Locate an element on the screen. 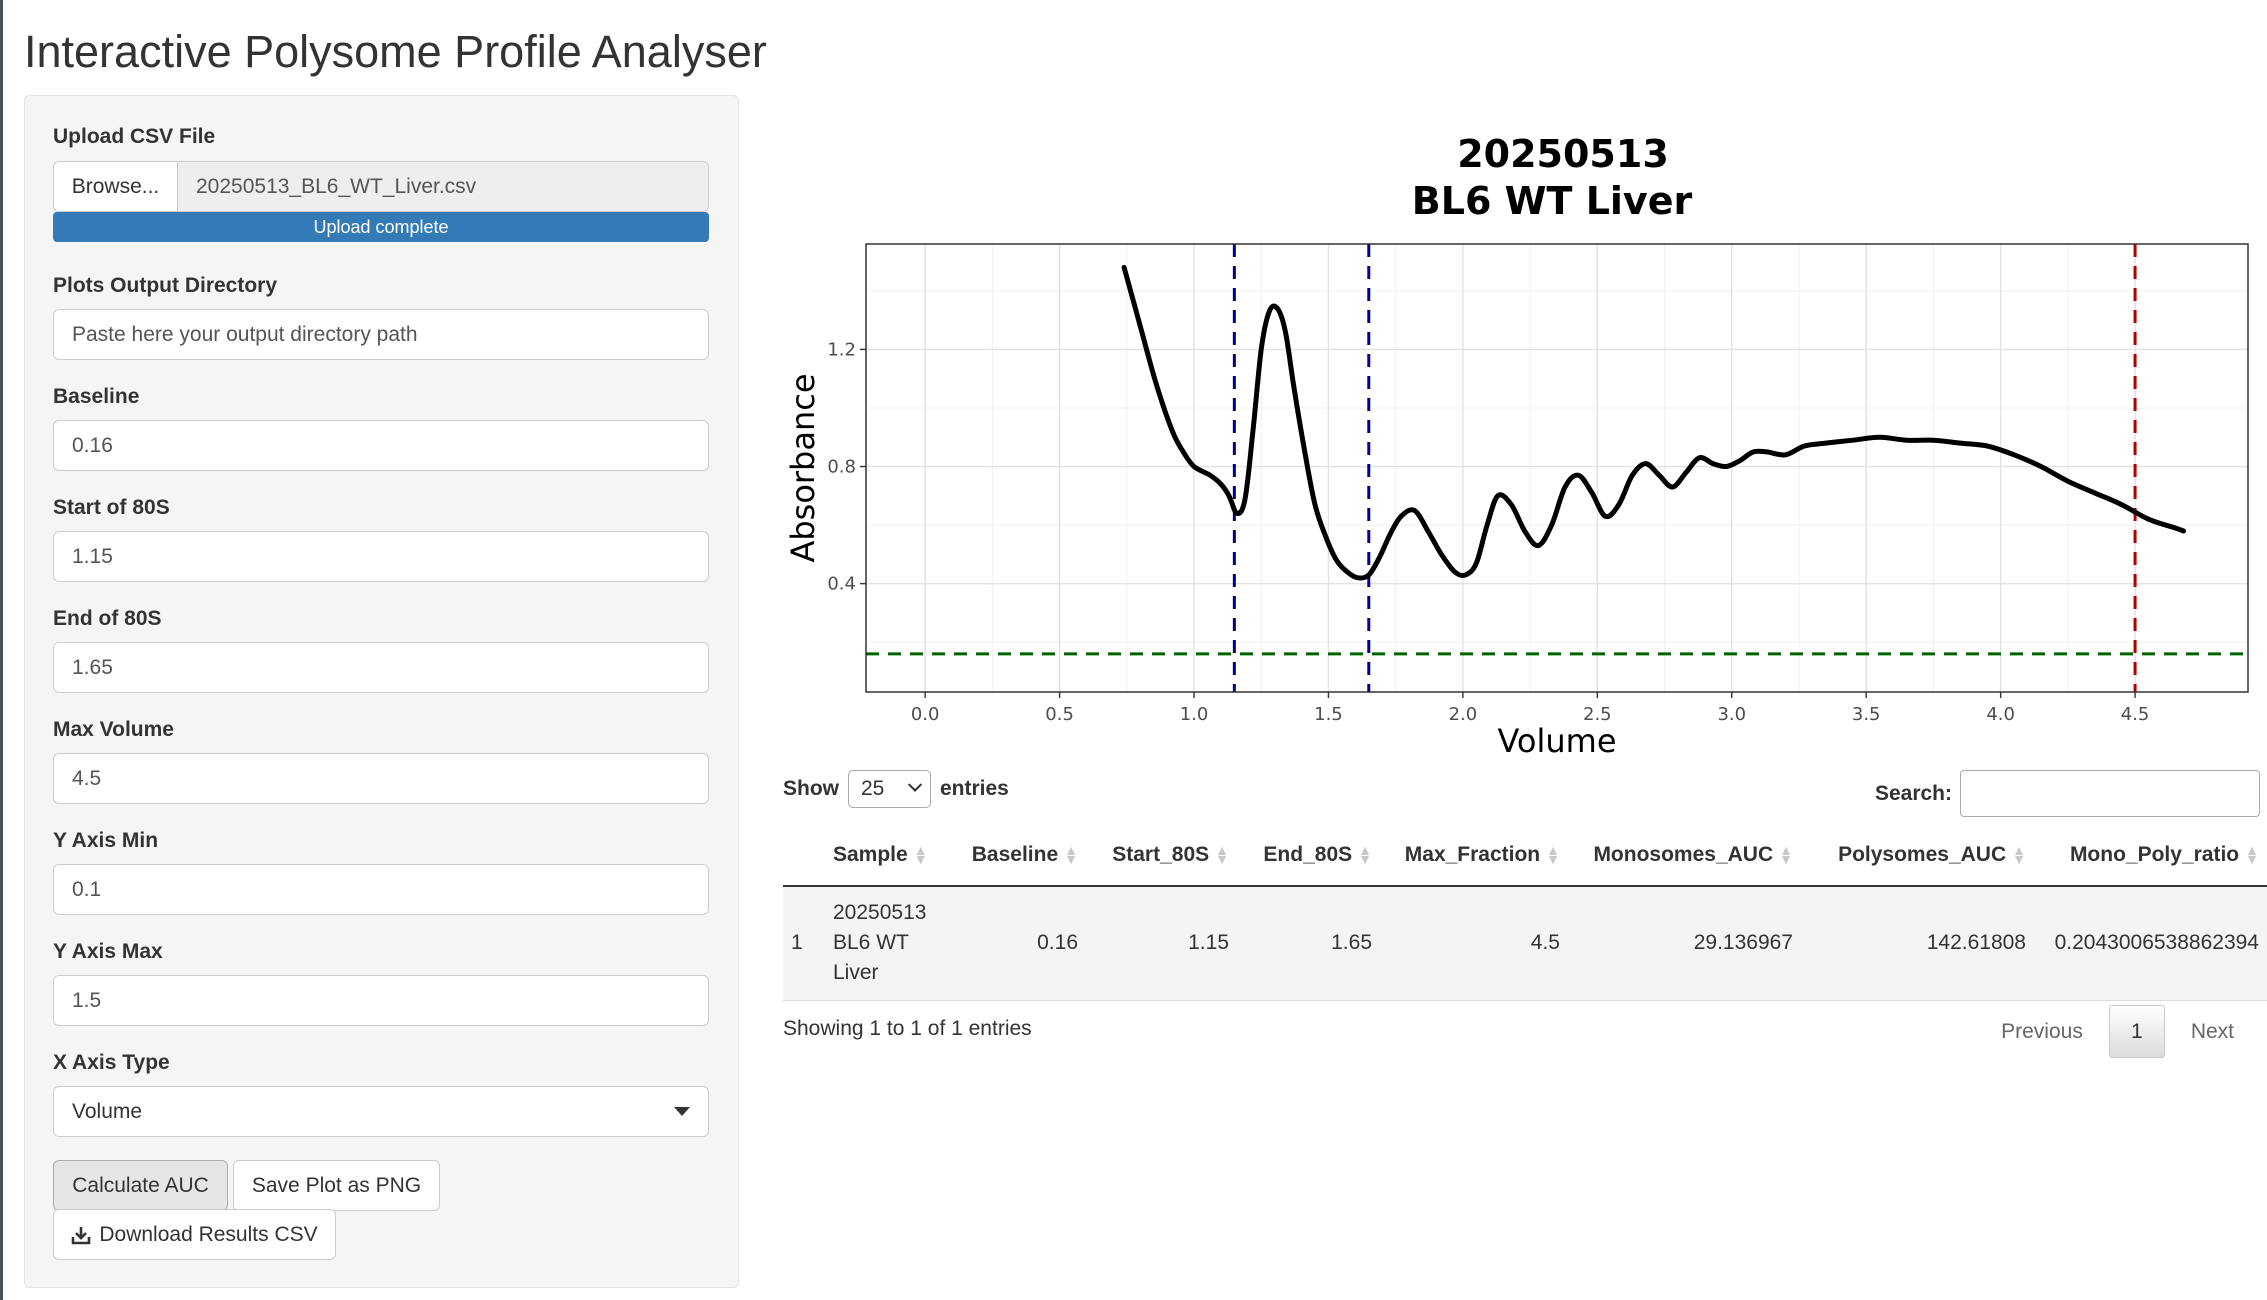 This screenshot has width=2267, height=1300. end-80s-label: End of 80S is located at coordinates (107, 618).